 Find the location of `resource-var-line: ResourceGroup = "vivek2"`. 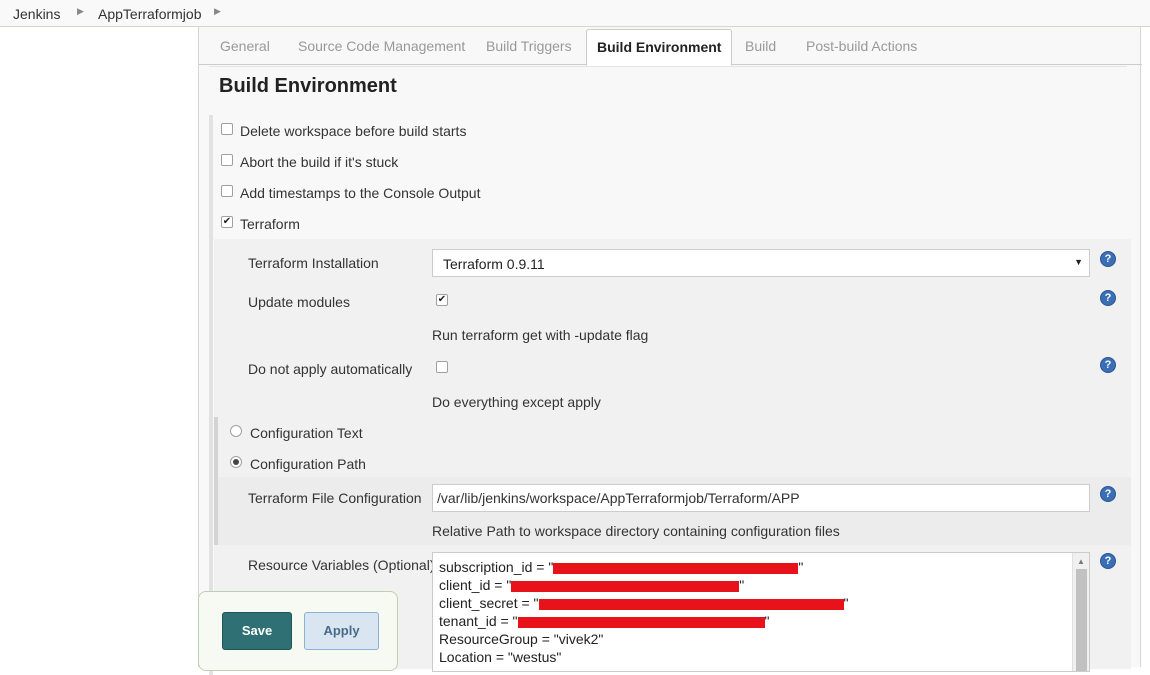

resource-var-line: ResourceGroup = "vivek2" is located at coordinates (521, 639).